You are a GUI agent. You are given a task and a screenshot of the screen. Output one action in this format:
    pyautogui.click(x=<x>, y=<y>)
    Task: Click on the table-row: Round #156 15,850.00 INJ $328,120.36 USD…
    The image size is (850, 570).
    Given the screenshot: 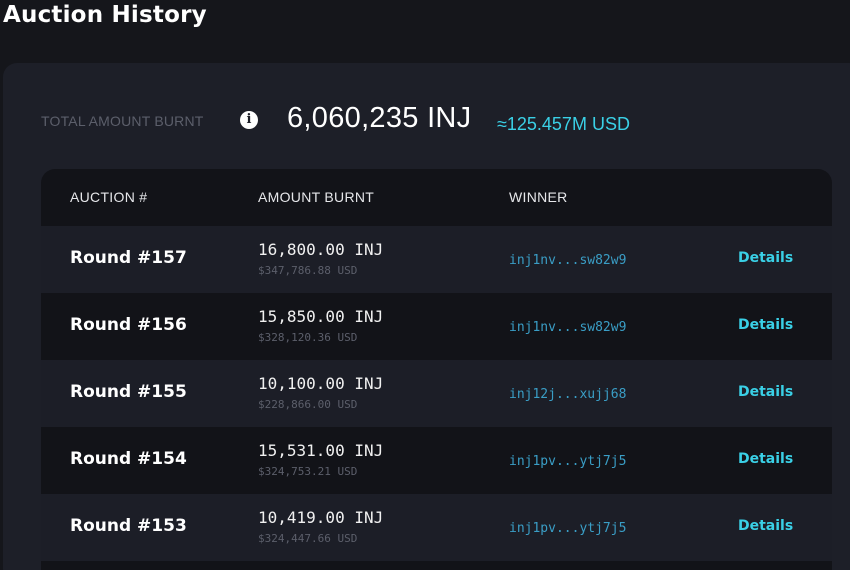 What is the action you would take?
    pyautogui.click(x=436, y=326)
    